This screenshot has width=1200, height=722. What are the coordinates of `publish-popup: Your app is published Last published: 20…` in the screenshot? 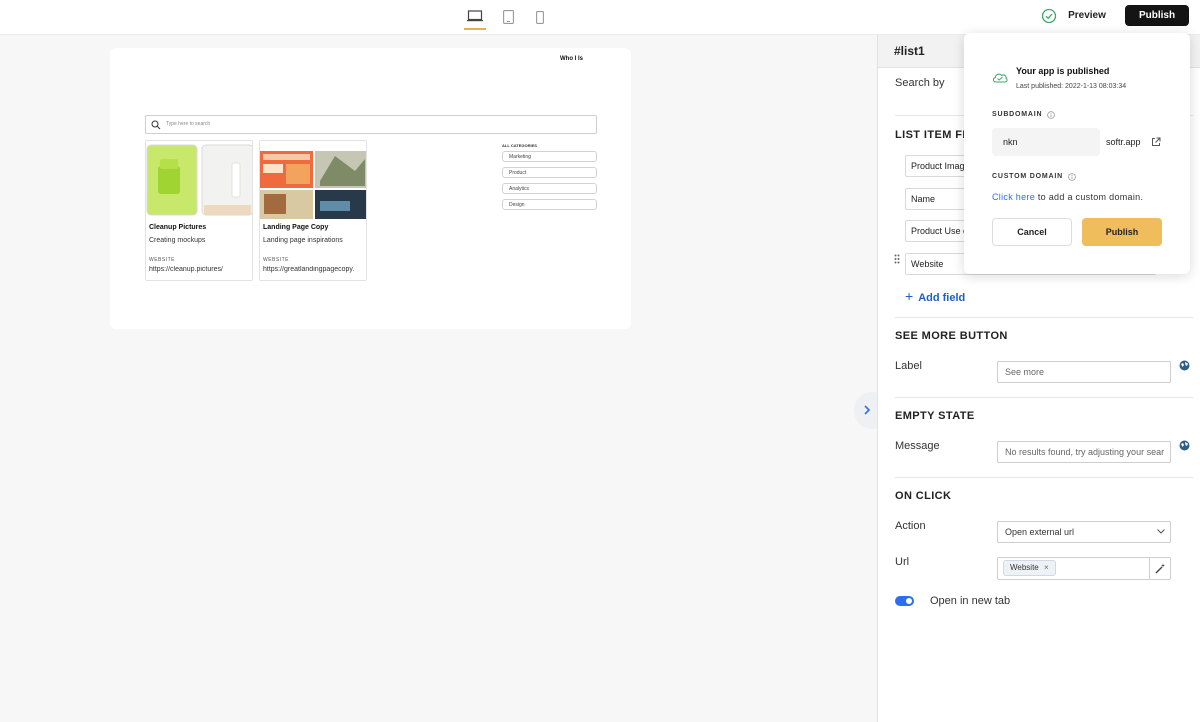 It's located at (1077, 153).